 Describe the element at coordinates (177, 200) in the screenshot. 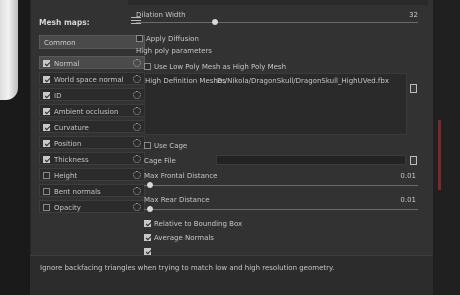

I see `max-rear-label: Max Rear Distance` at that location.